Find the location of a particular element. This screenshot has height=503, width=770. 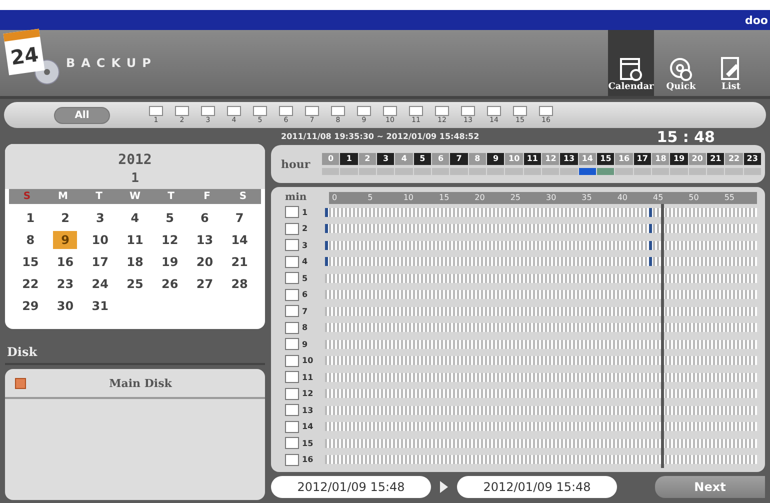

mode-tab: Calendar is located at coordinates (631, 63).